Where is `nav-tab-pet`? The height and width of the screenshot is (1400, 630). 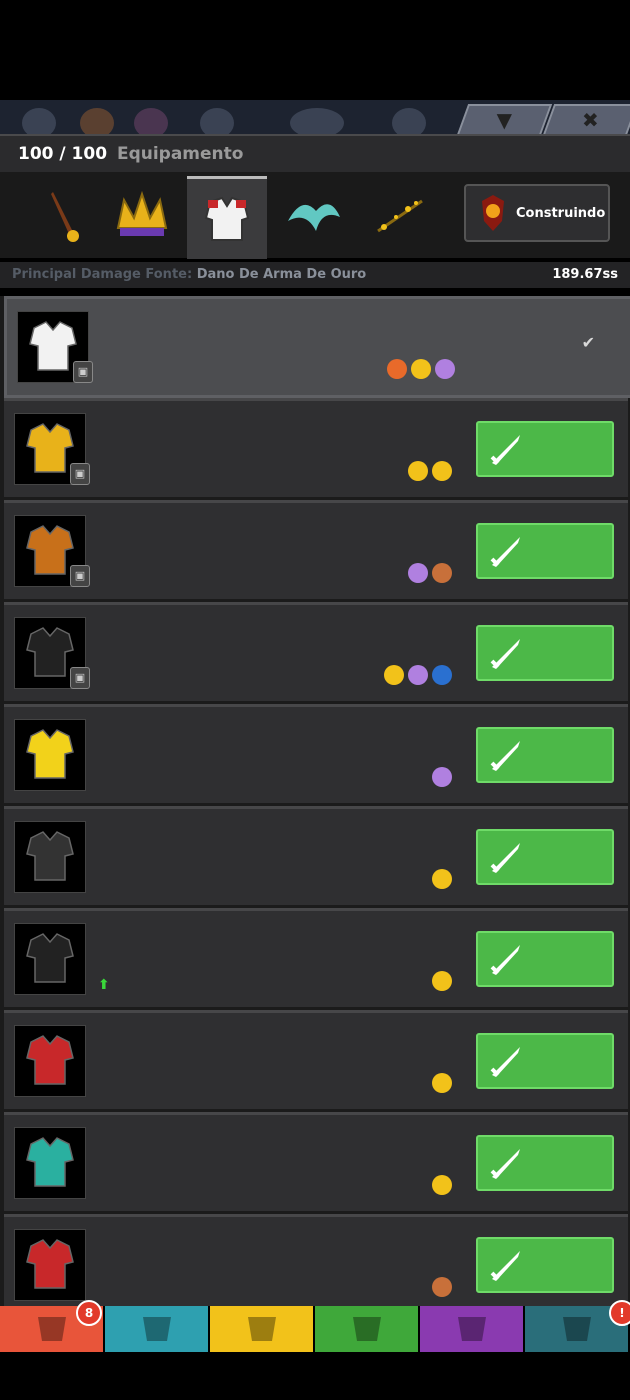
nav-tab-pet is located at coordinates (366, 1329).